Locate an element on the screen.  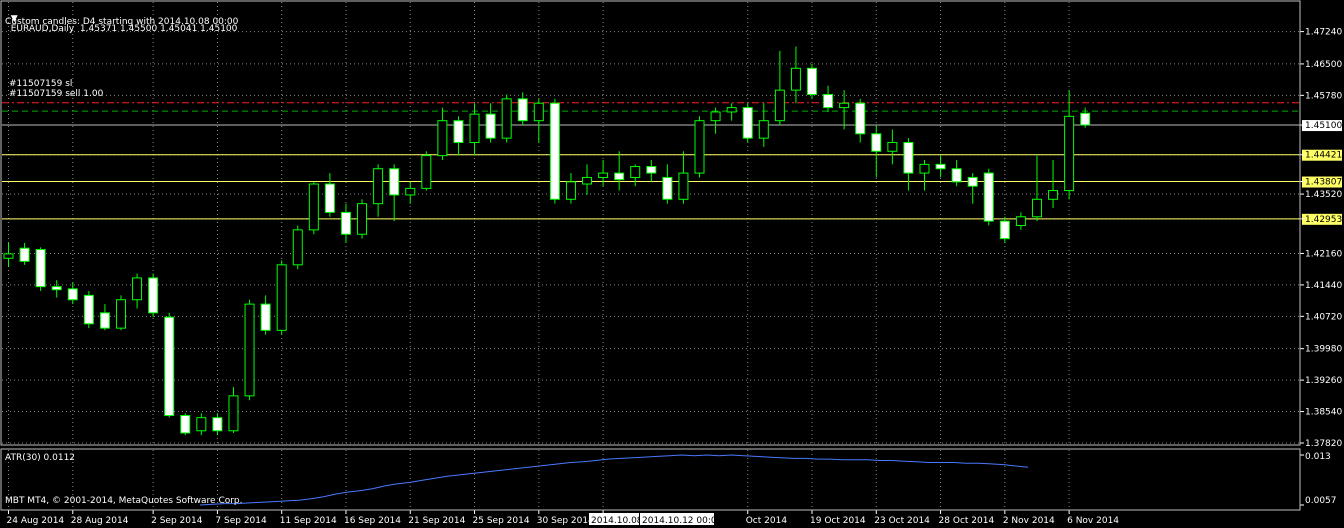
price-tick-label: 1.38540 is located at coordinates (1323, 413).